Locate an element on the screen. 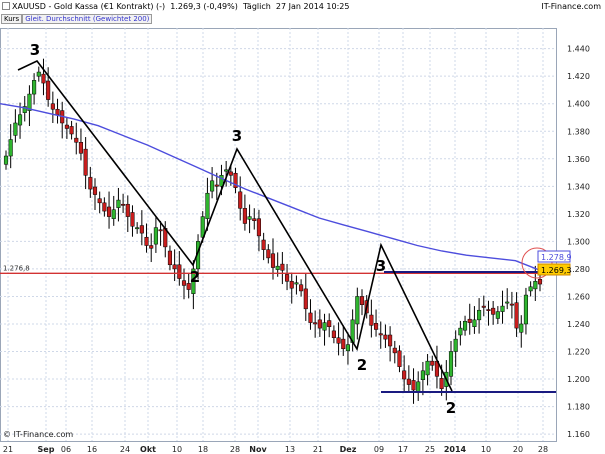 The height and width of the screenshot is (454, 605). x-tick-label: 13 is located at coordinates (290, 449).